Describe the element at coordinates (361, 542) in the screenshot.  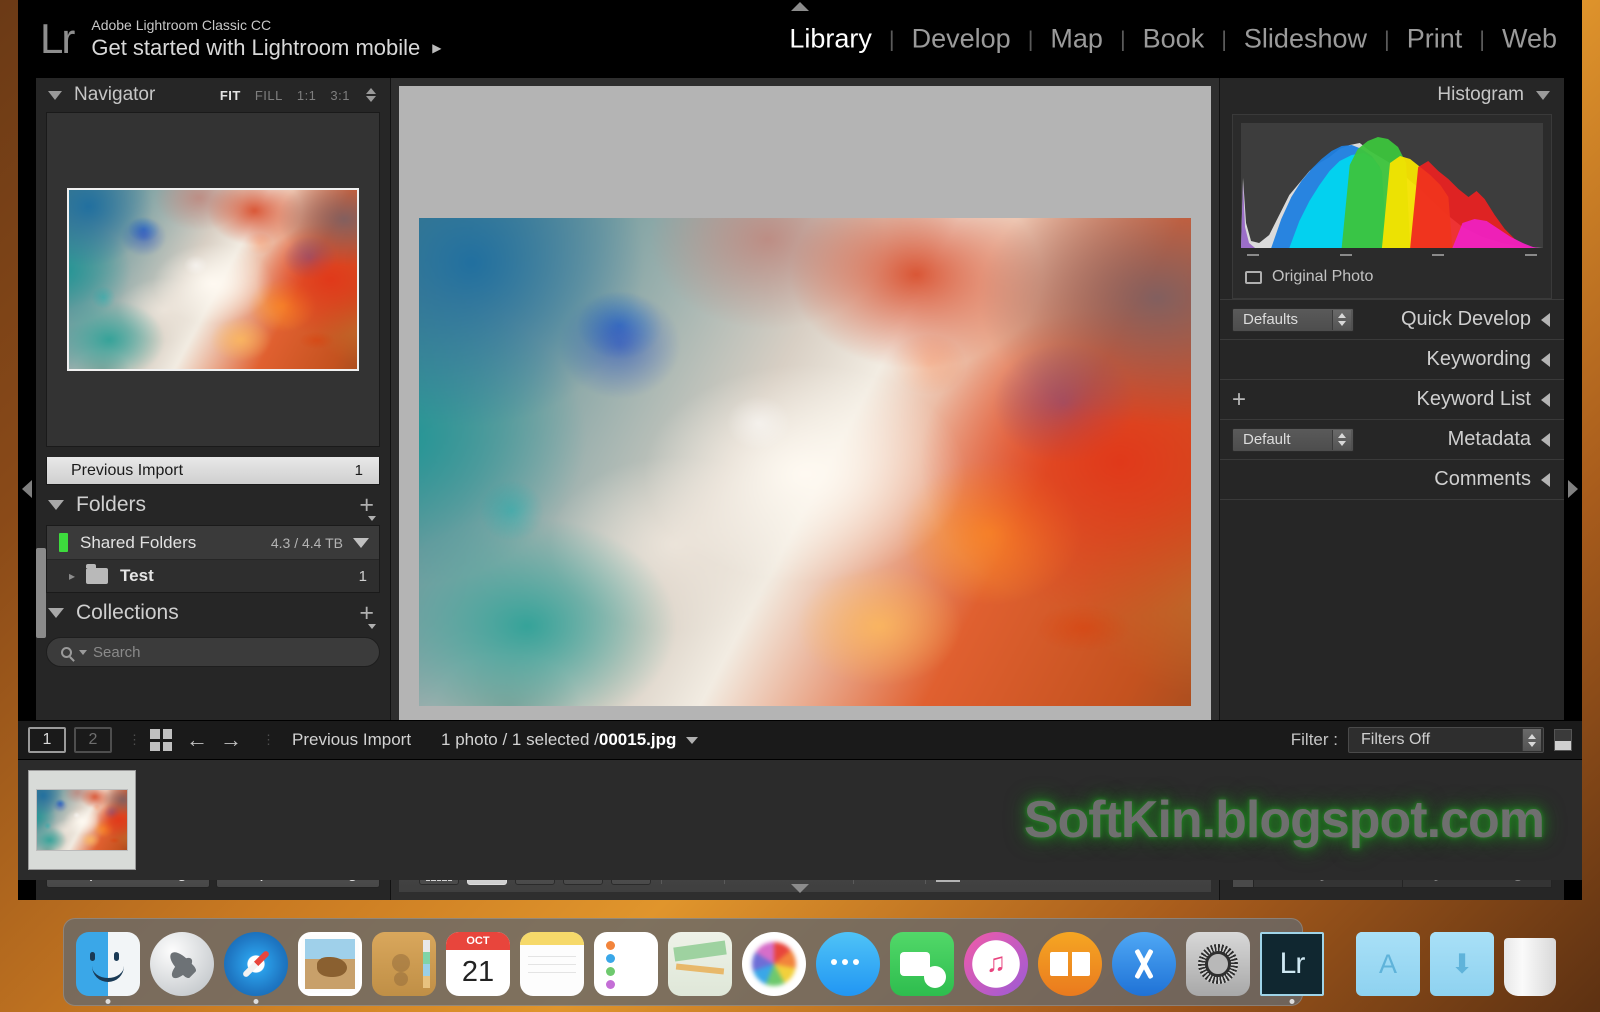
I see `volume-disclosure-icon` at that location.